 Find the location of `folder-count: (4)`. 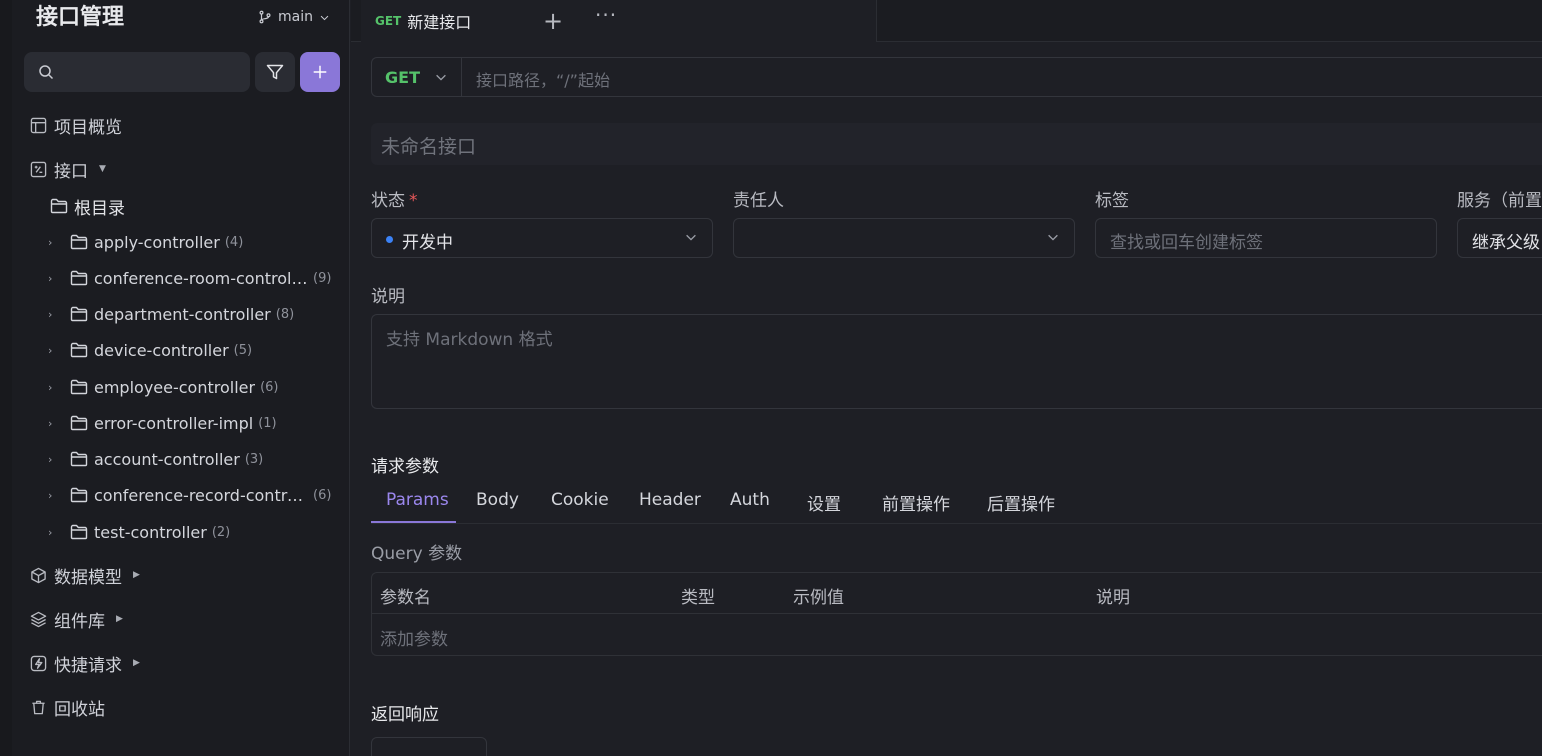

folder-count: (4) is located at coordinates (234, 242).